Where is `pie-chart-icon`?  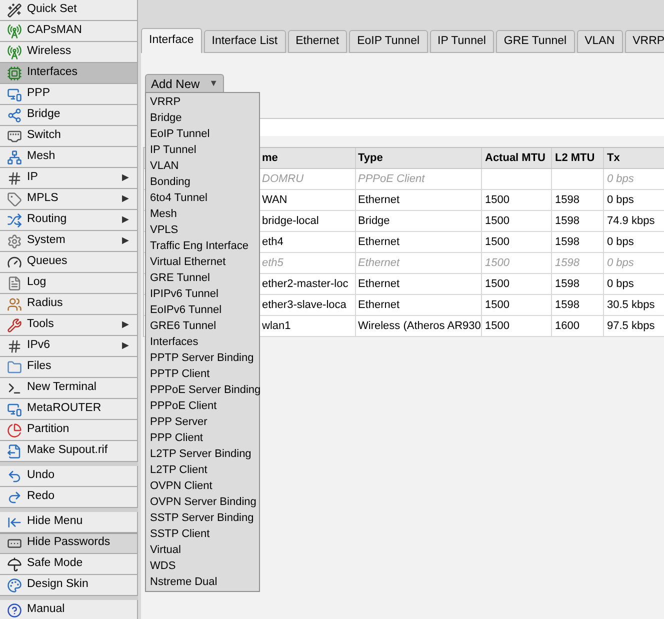 pie-chart-icon is located at coordinates (14, 430).